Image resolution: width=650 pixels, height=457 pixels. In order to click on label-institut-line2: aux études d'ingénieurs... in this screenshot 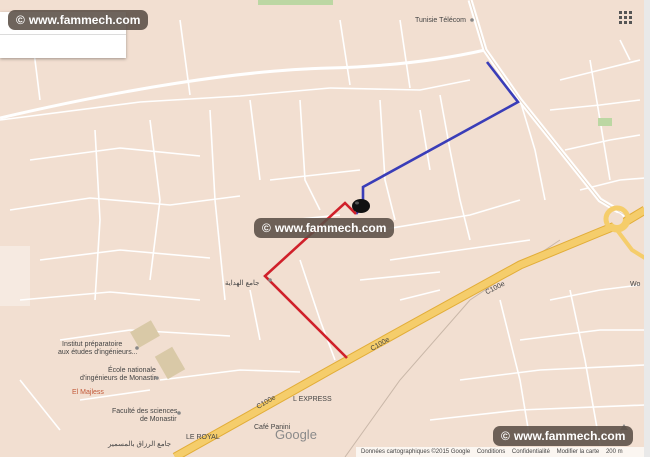, I will do `click(98, 352)`.